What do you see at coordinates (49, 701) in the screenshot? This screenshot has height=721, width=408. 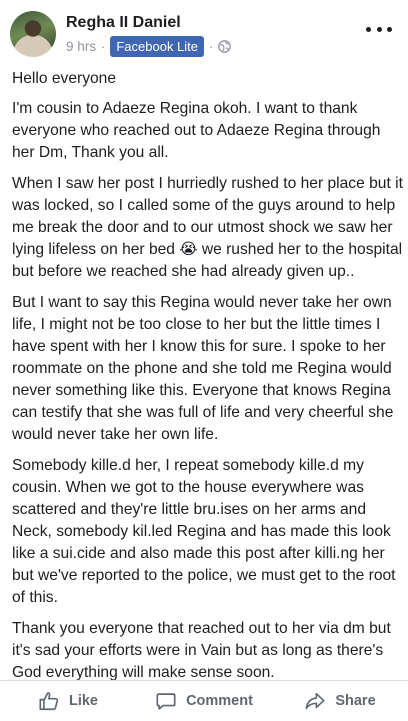 I see `thumbs-up-icon` at bounding box center [49, 701].